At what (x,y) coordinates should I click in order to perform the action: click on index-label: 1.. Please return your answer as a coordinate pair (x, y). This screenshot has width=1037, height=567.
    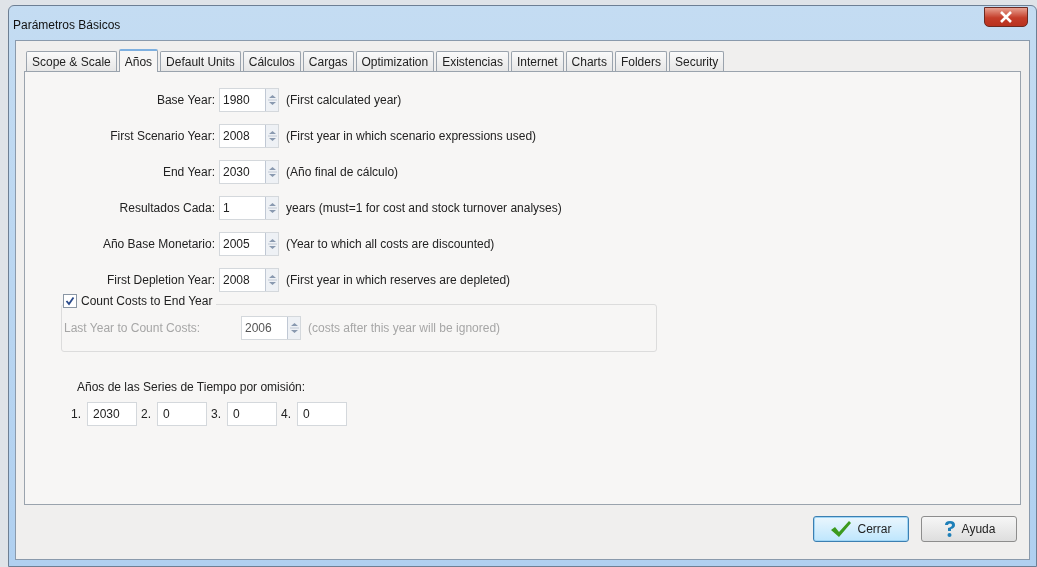
    Looking at the image, I should click on (76, 414).